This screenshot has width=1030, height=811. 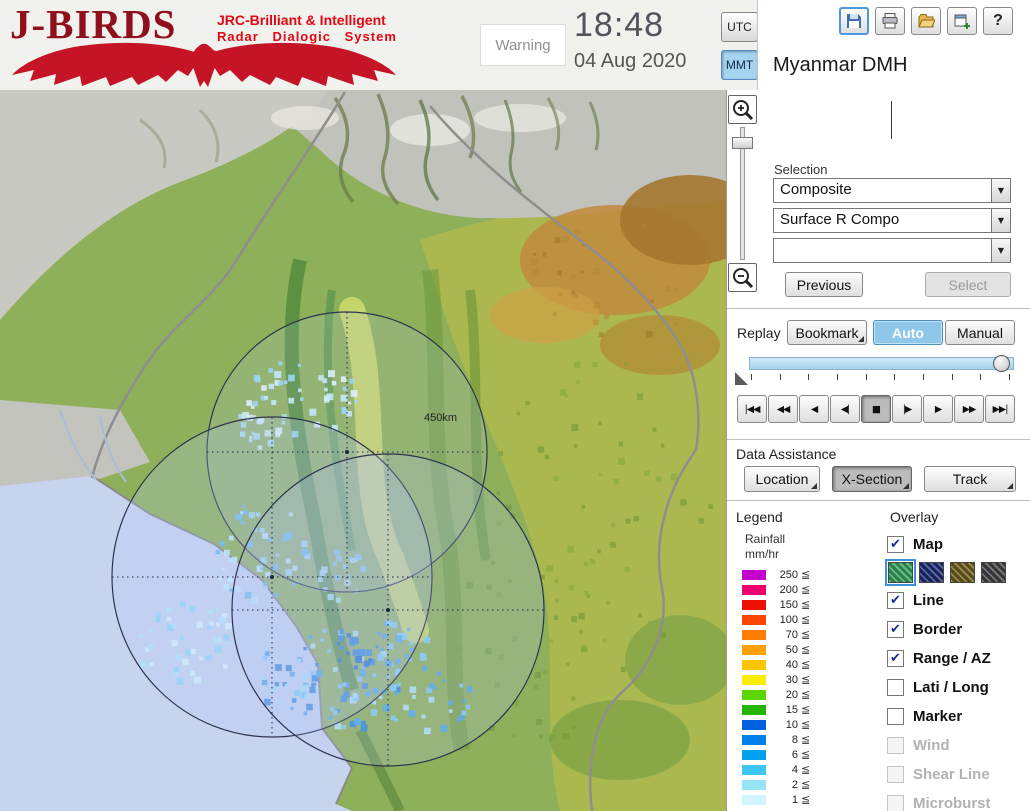 What do you see at coordinates (783, 409) in the screenshot?
I see `transport-button: ◀◀` at bounding box center [783, 409].